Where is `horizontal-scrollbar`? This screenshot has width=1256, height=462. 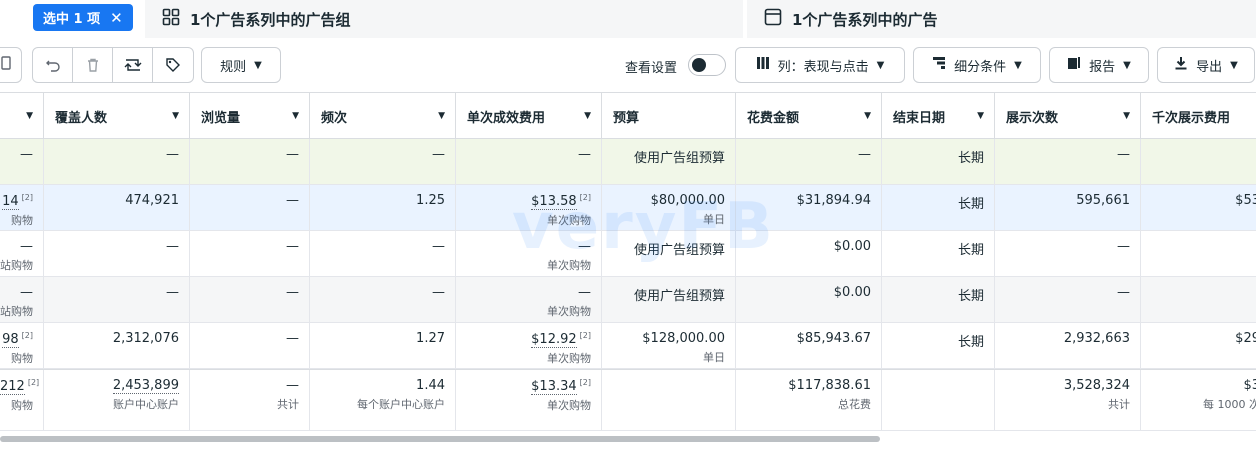 horizontal-scrollbar is located at coordinates (440, 439).